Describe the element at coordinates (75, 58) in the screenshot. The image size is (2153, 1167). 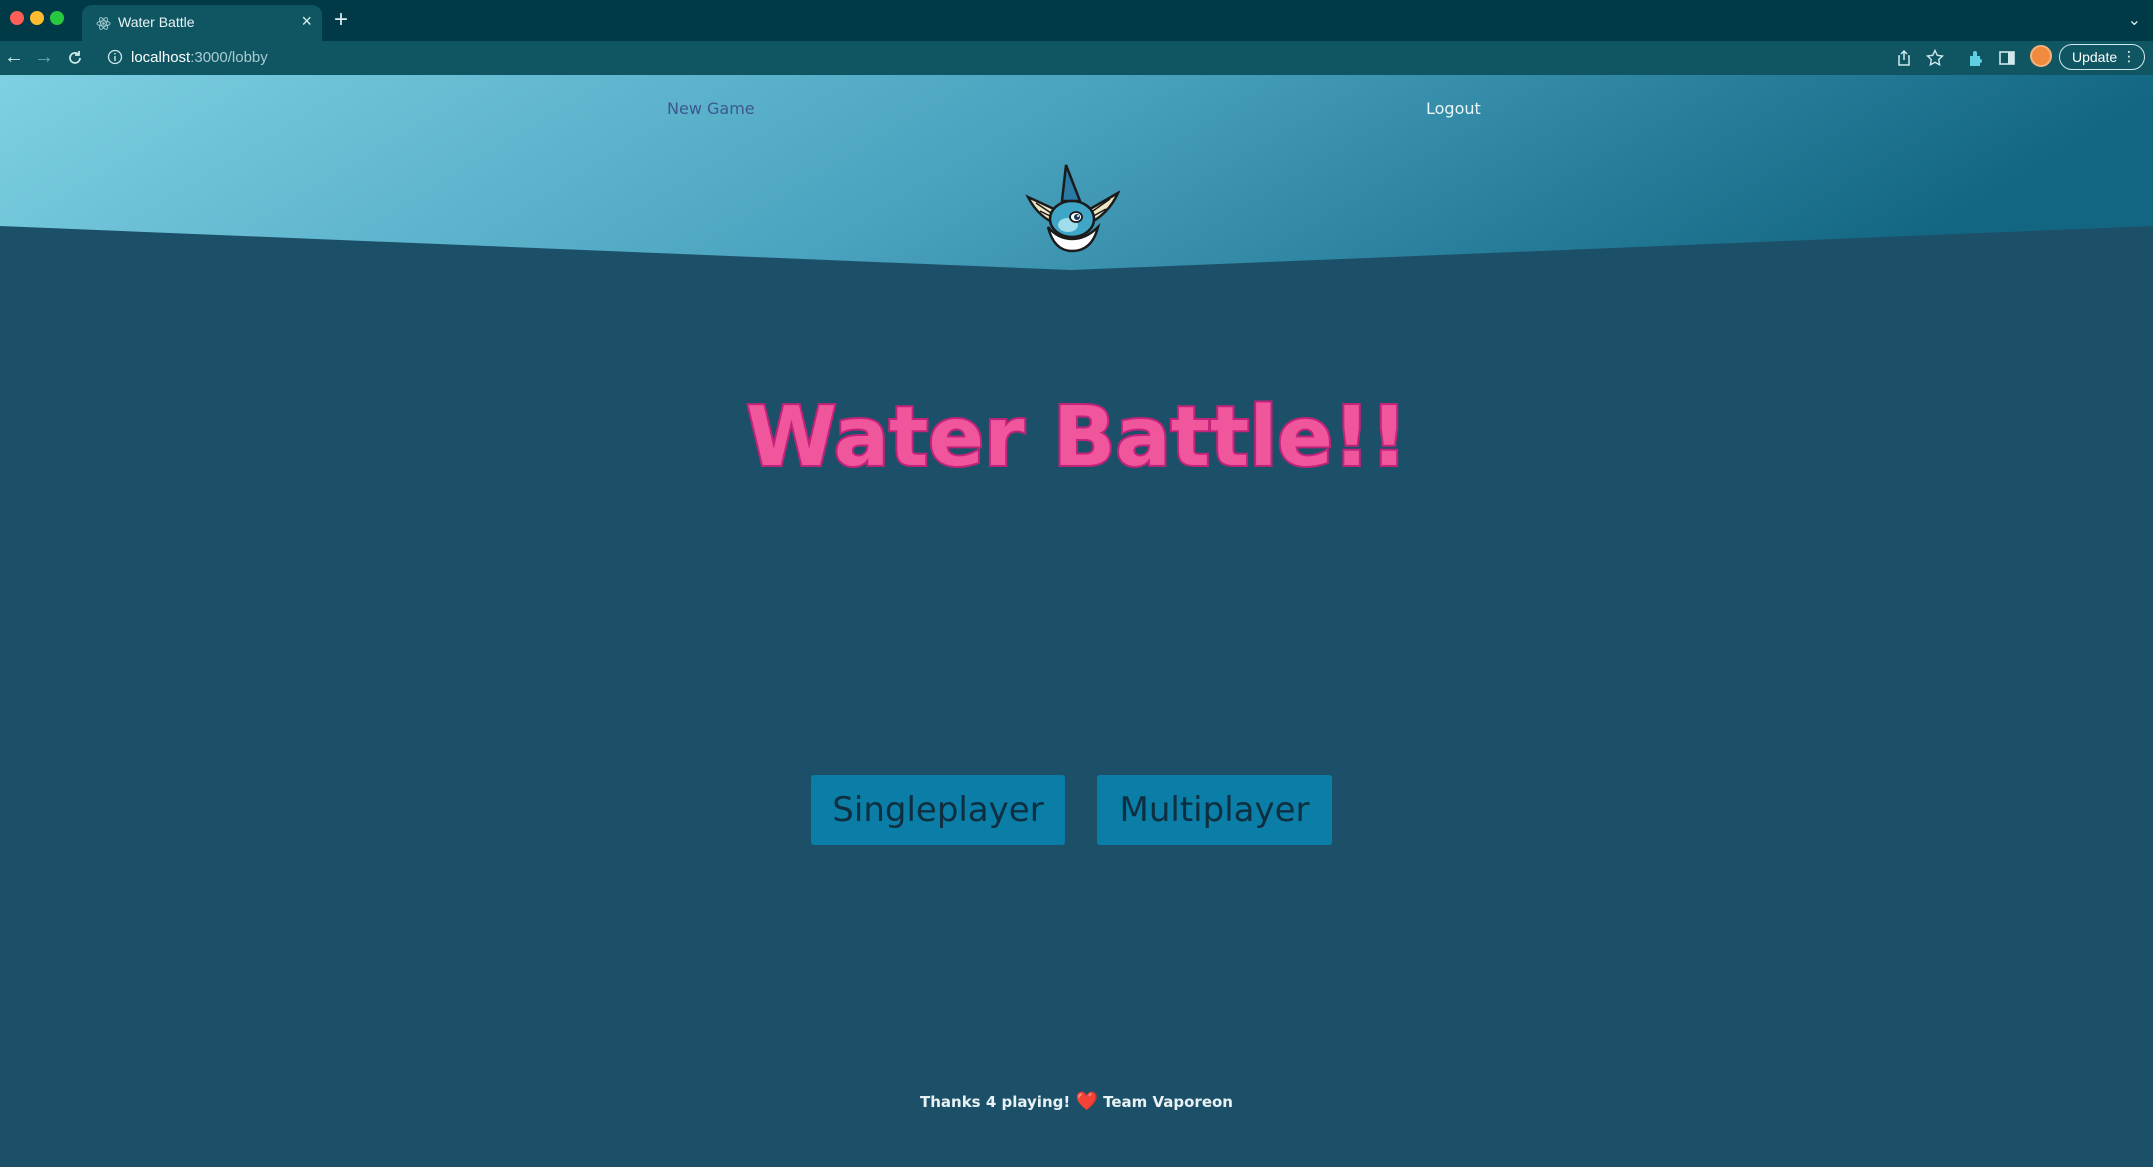
I see `reload-icon` at that location.